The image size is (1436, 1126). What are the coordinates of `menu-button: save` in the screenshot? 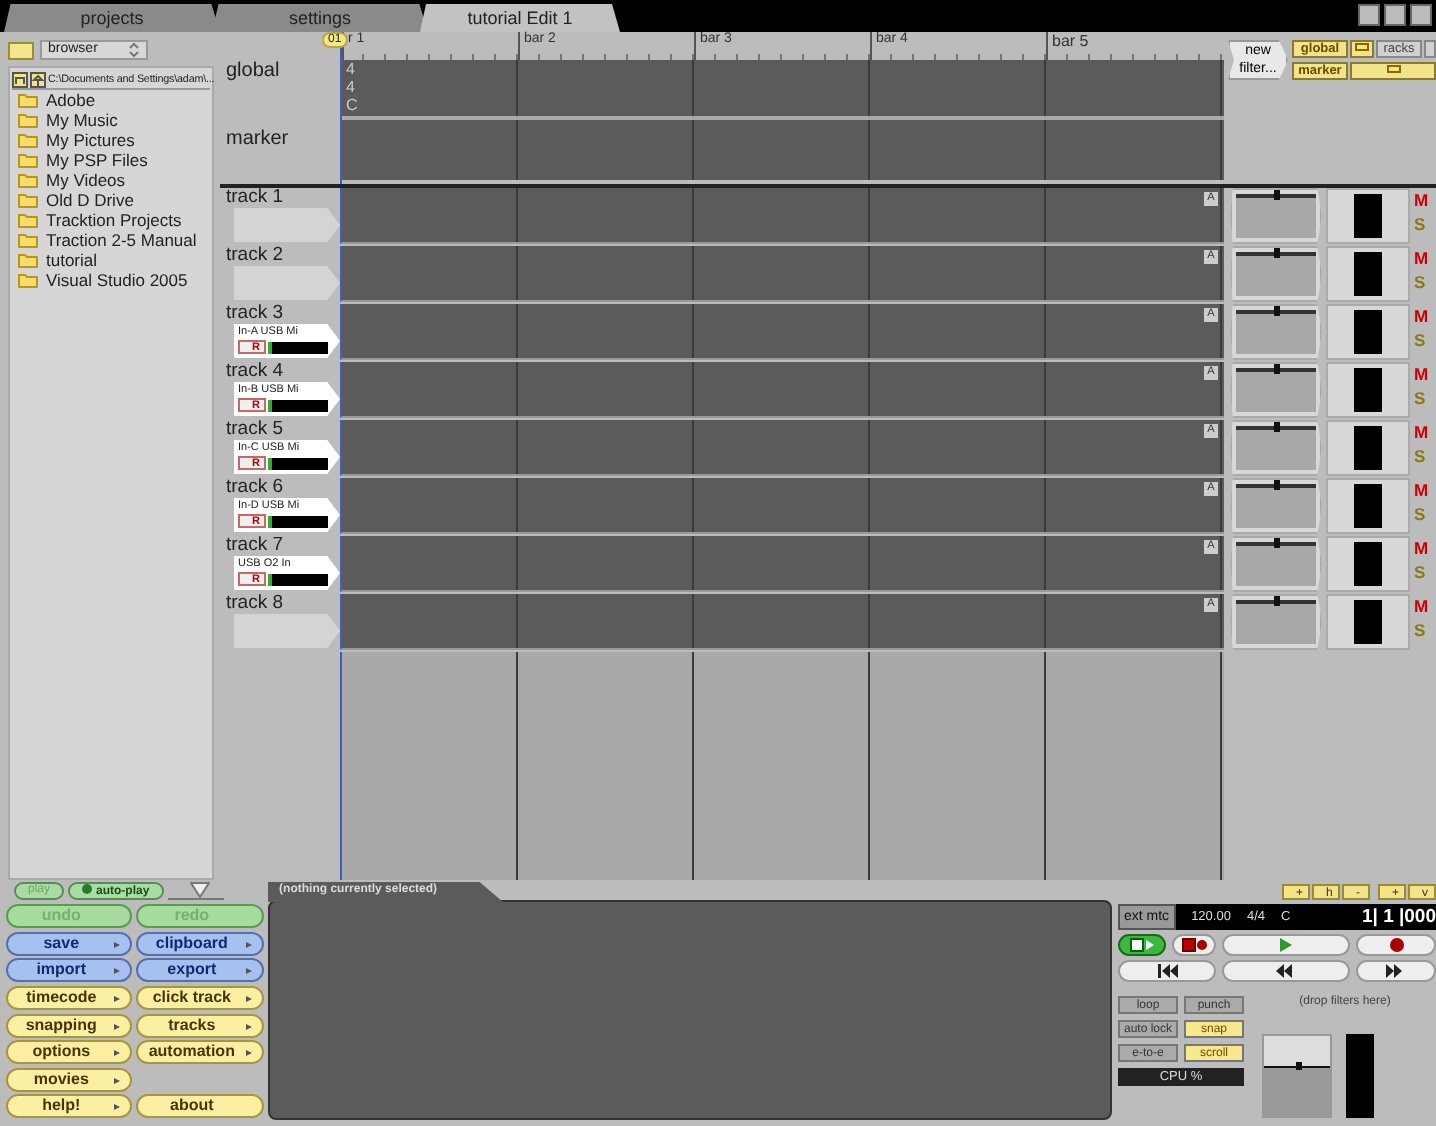 It's located at (69, 943).